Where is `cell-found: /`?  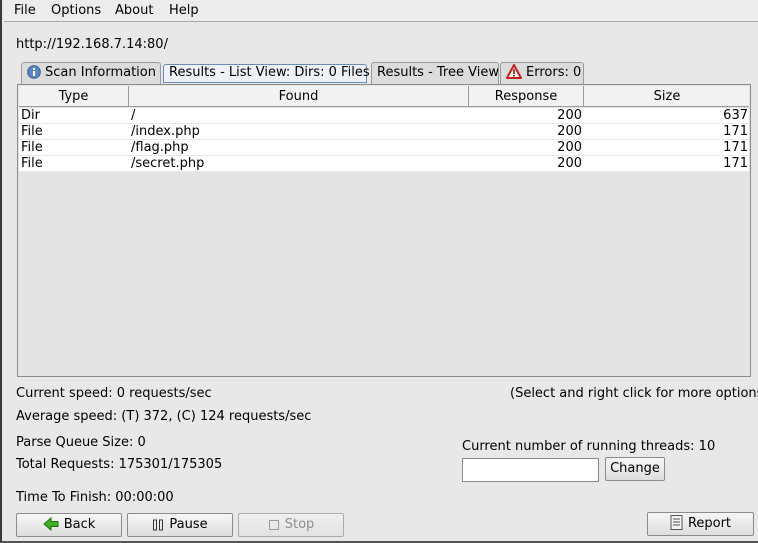 cell-found: / is located at coordinates (133, 115).